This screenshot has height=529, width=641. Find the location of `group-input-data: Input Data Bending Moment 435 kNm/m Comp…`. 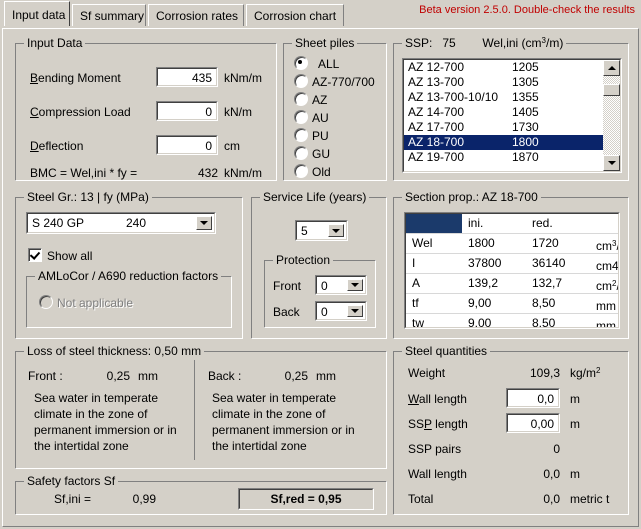

group-input-data: Input Data Bending Moment 435 kNm/m Comp… is located at coordinates (146, 108).